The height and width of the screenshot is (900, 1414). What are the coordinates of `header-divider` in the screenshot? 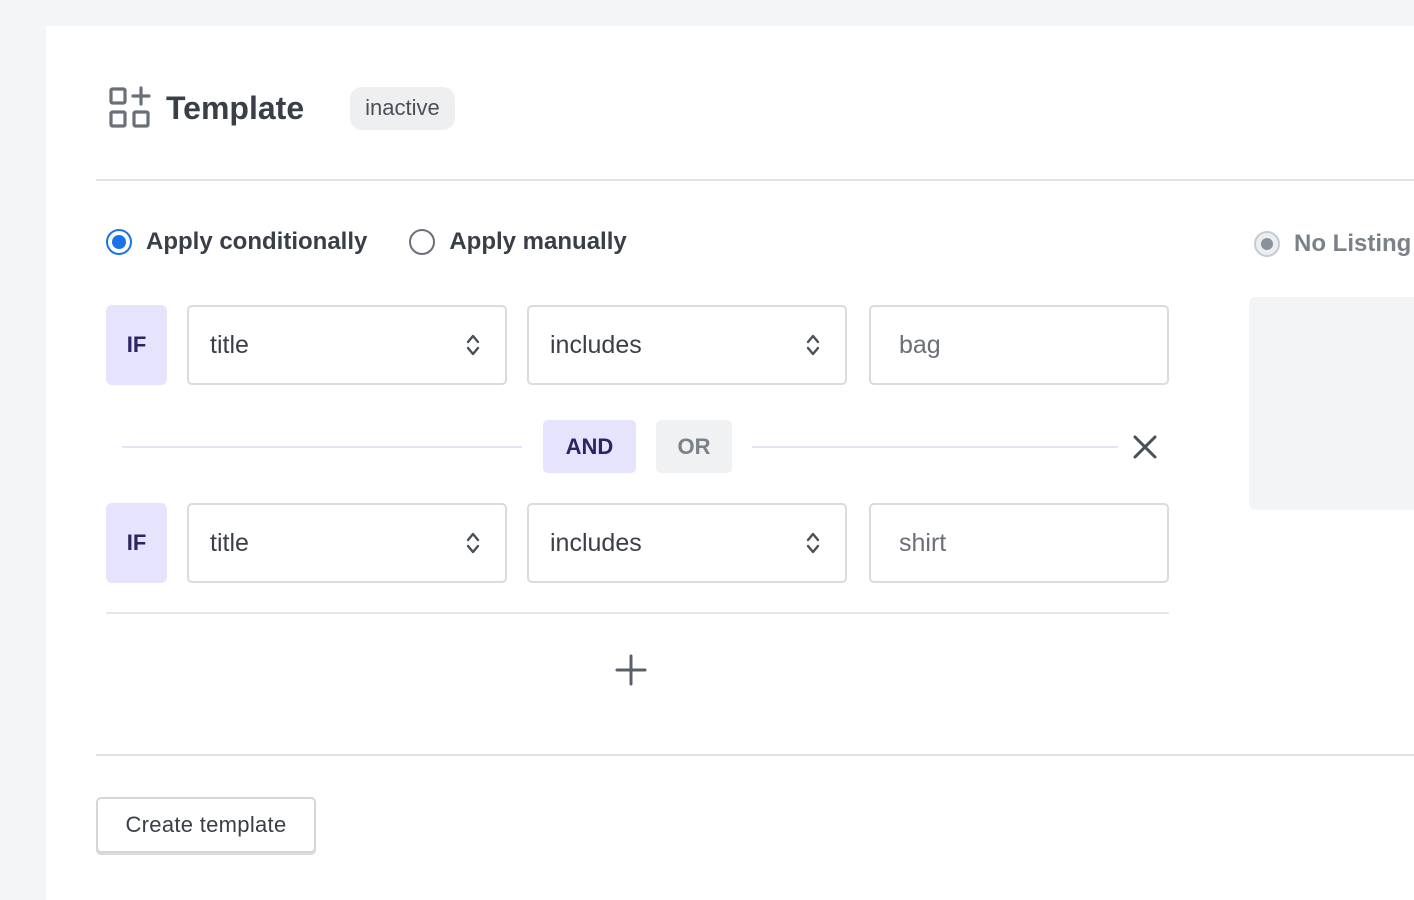 It's located at (755, 180).